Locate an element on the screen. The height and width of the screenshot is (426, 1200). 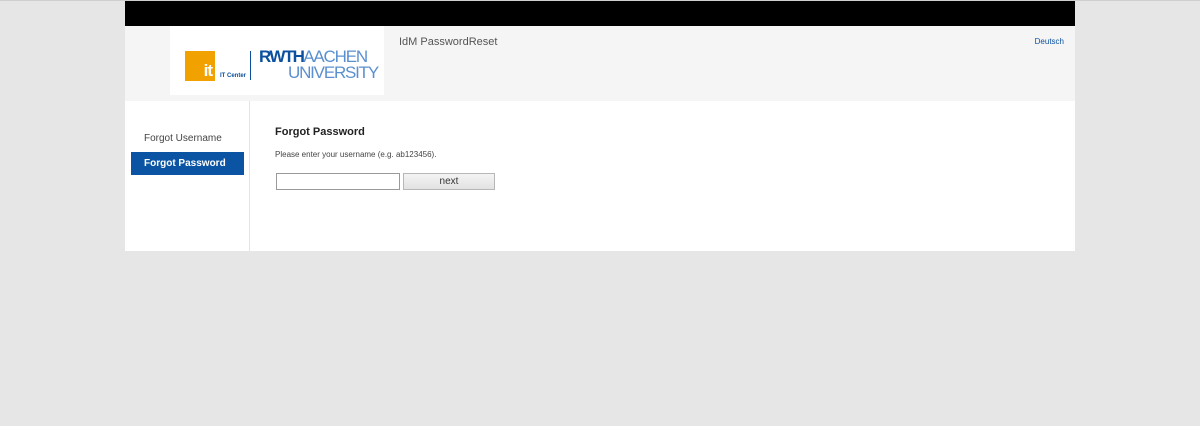
university-text: UNIVERSITY is located at coordinates (333, 72).